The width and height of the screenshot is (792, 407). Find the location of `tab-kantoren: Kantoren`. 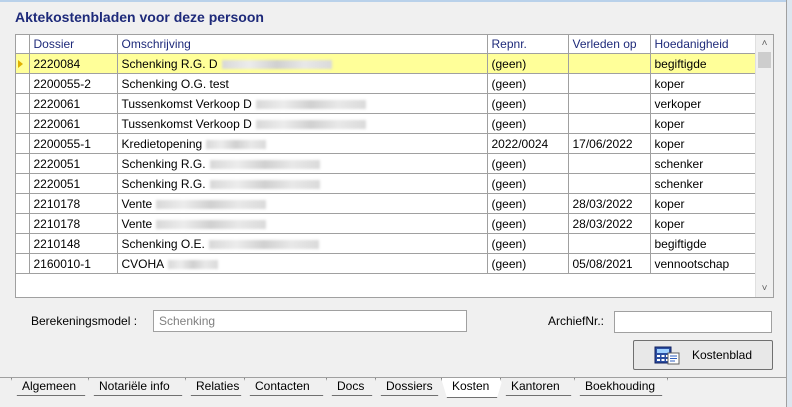

tab-kantoren: Kantoren is located at coordinates (538, 387).